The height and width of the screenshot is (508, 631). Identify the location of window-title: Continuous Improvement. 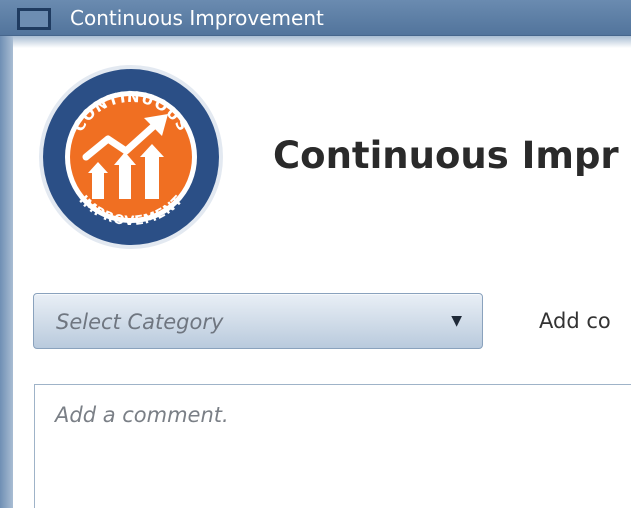
(197, 18).